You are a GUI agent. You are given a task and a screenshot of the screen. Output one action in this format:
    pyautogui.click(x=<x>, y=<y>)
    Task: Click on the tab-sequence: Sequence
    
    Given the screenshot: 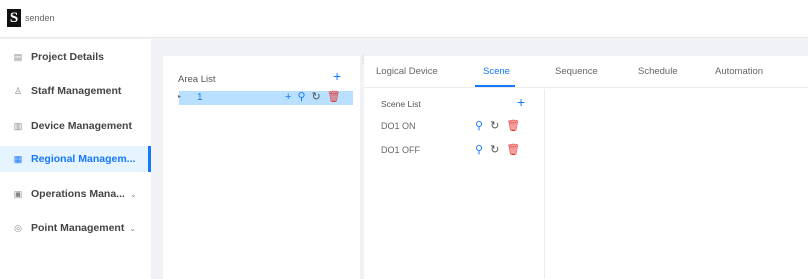 What is the action you would take?
    pyautogui.click(x=576, y=71)
    